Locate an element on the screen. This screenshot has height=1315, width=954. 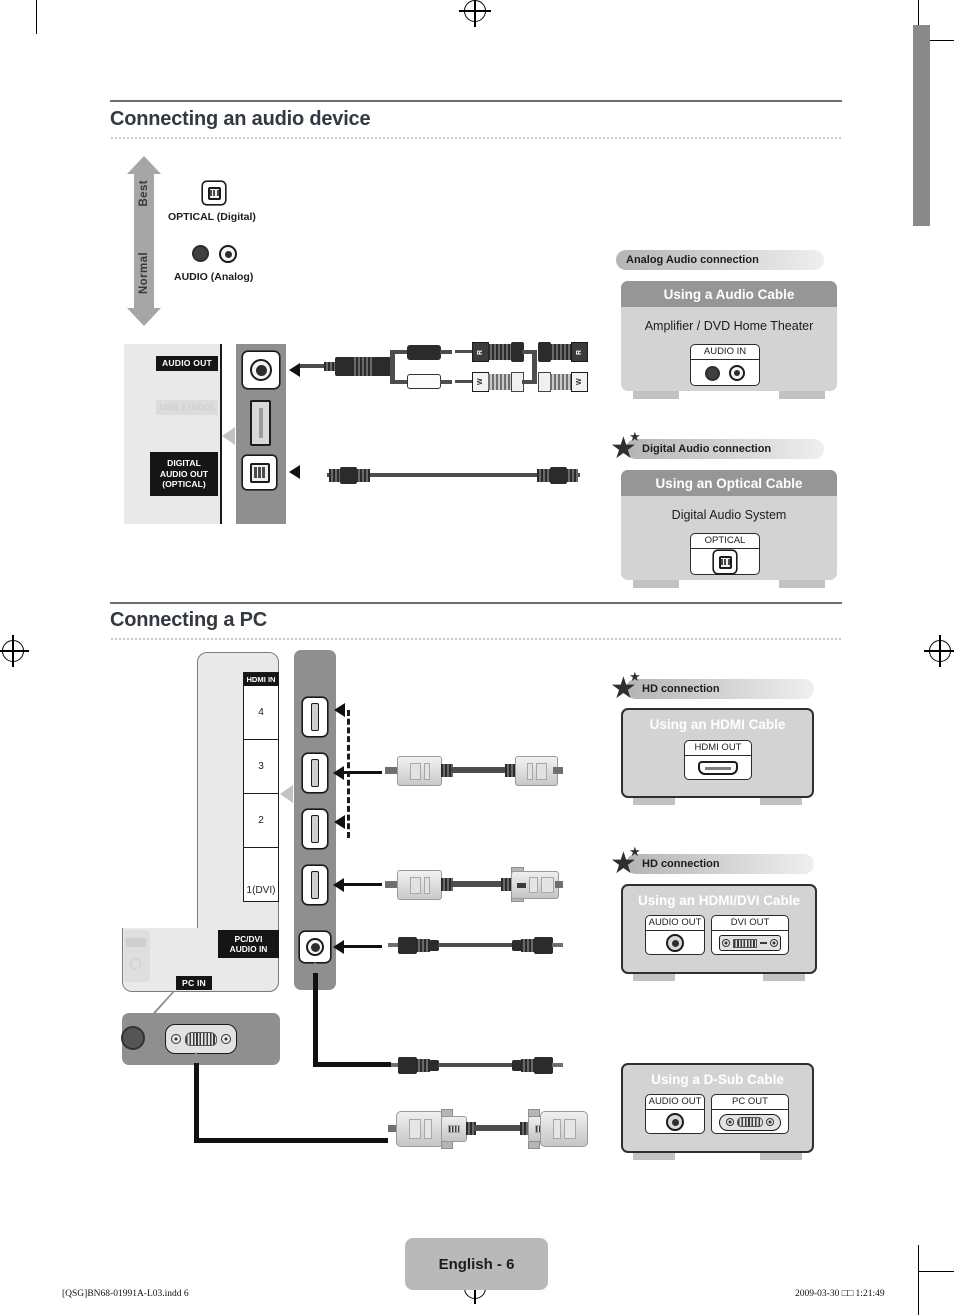
pc-dvi-audio-line: AUDIO IN is located at coordinates (248, 949).